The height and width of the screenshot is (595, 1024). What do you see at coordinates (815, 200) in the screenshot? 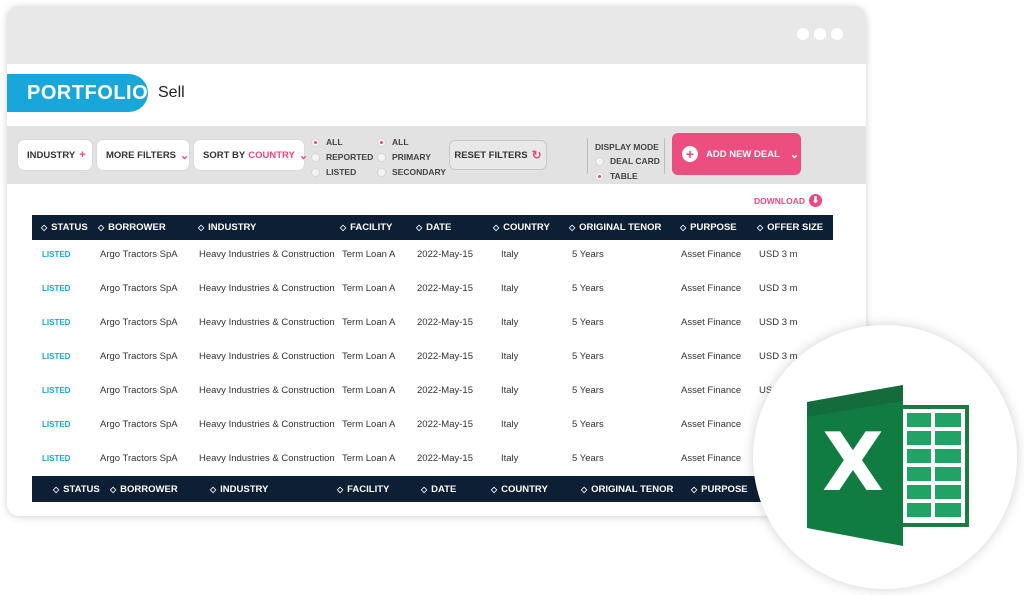
I see `download-icon: ⬇` at bounding box center [815, 200].